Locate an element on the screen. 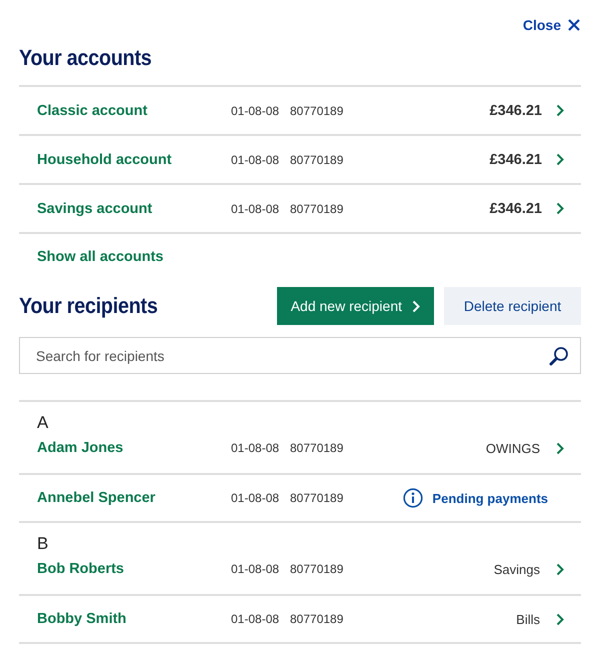  recipient-reference: Bills is located at coordinates (528, 619).